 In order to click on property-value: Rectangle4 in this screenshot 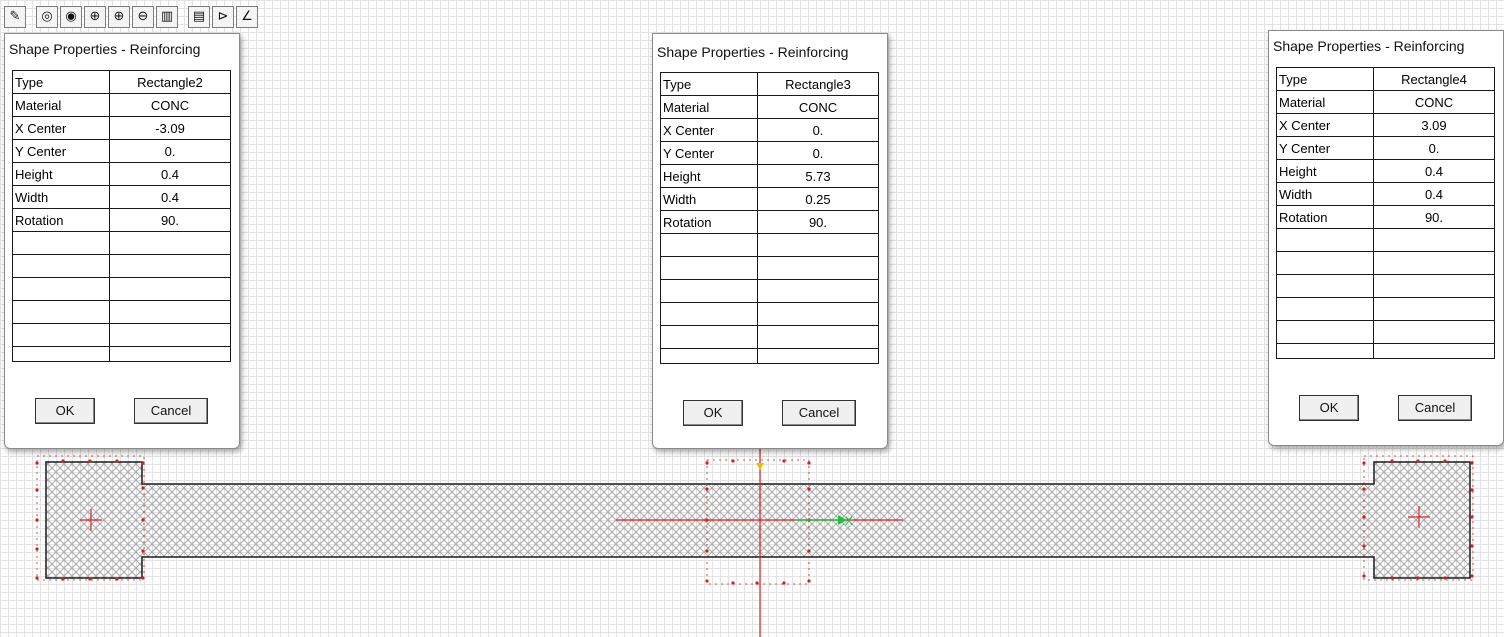, I will do `click(1434, 79)`.